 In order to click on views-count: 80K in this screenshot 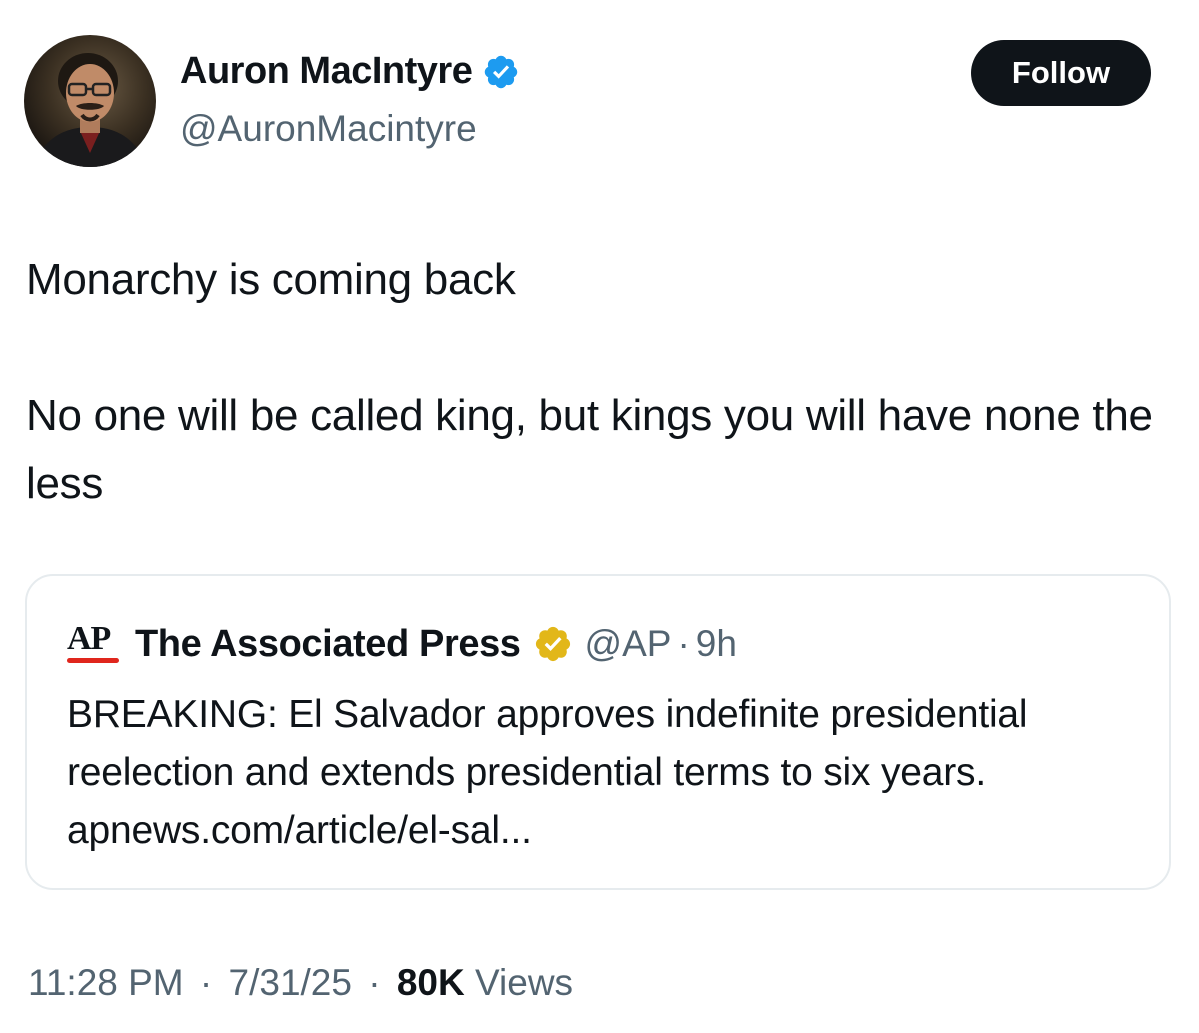, I will do `click(431, 982)`.